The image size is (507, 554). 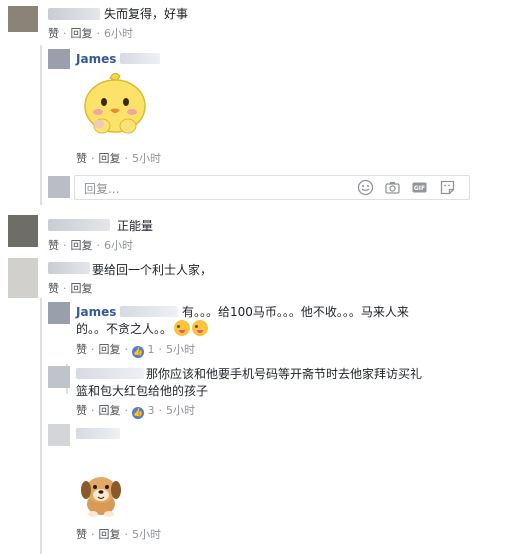 I want to click on comment-meta: 赞 · 回复 · 👍 3 · 5小时, so click(x=135, y=411).